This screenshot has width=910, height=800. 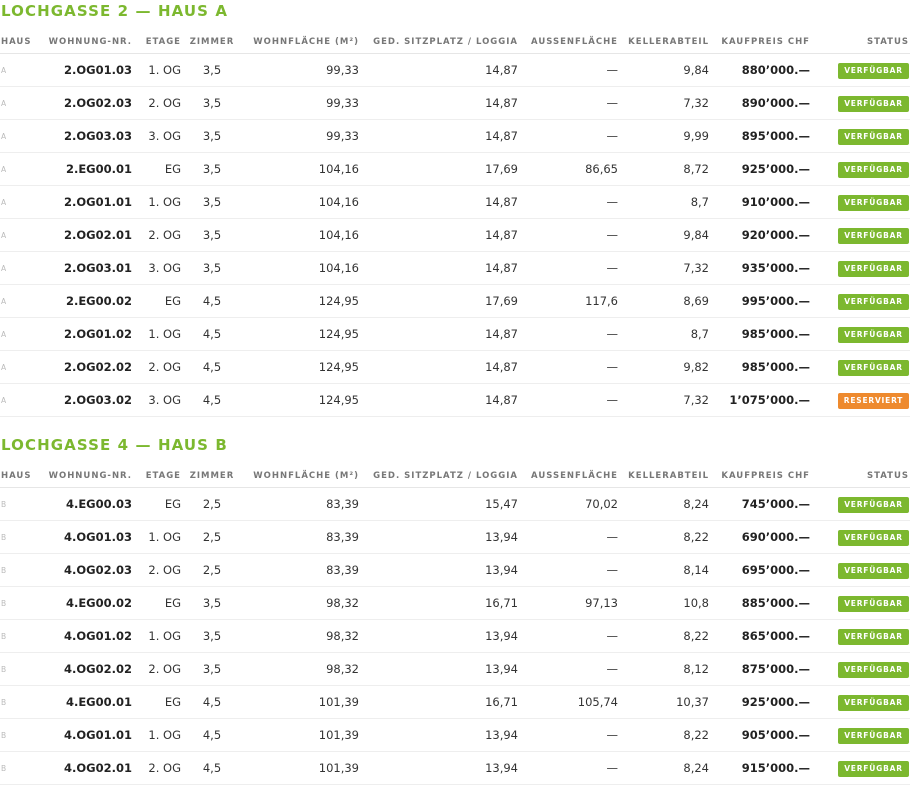 I want to click on kellerabteil-cell: 8,14, so click(x=663, y=570).